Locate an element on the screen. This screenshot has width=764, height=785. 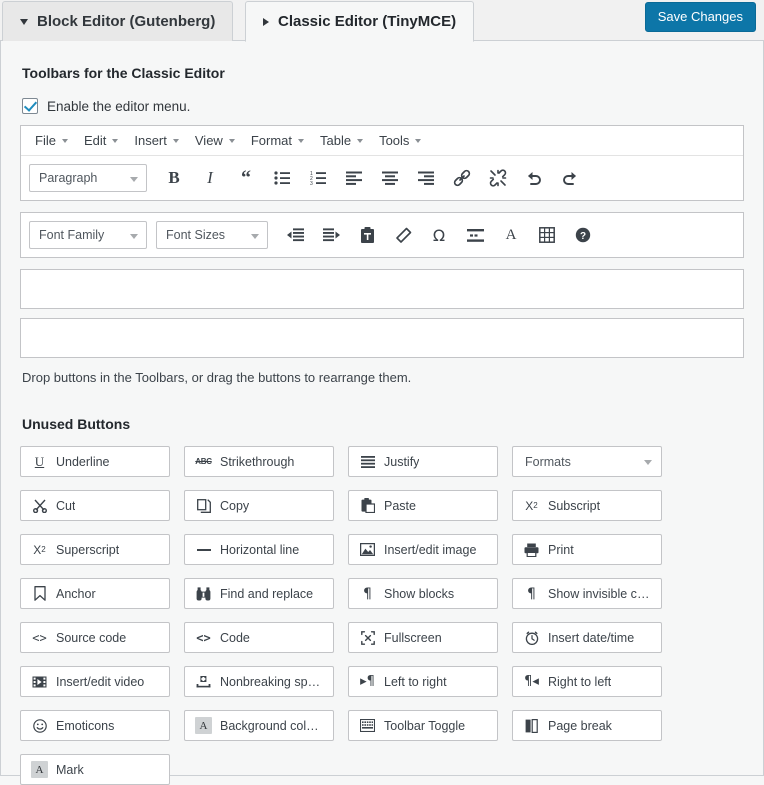
paste-as-text-button is located at coordinates (367, 235).